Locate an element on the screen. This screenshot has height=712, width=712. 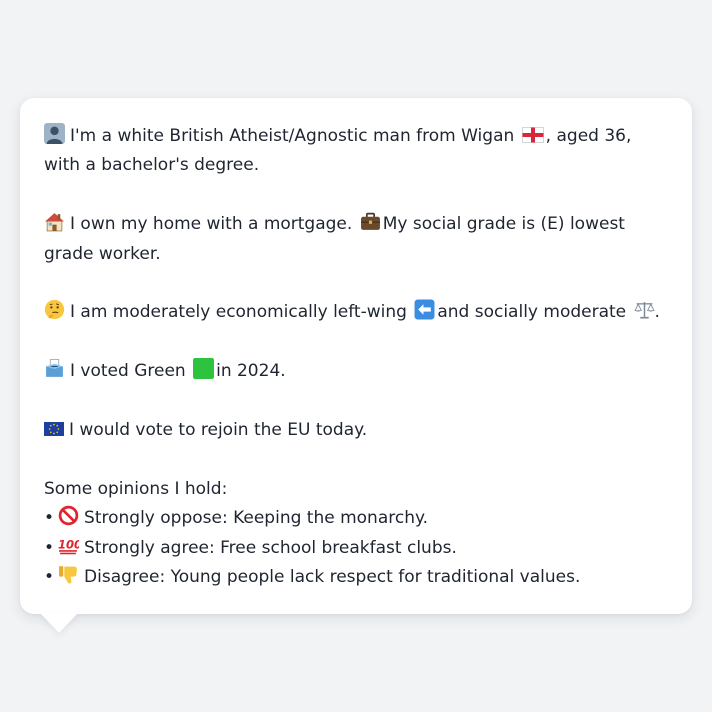
eu-flag-icon is located at coordinates (54, 429).